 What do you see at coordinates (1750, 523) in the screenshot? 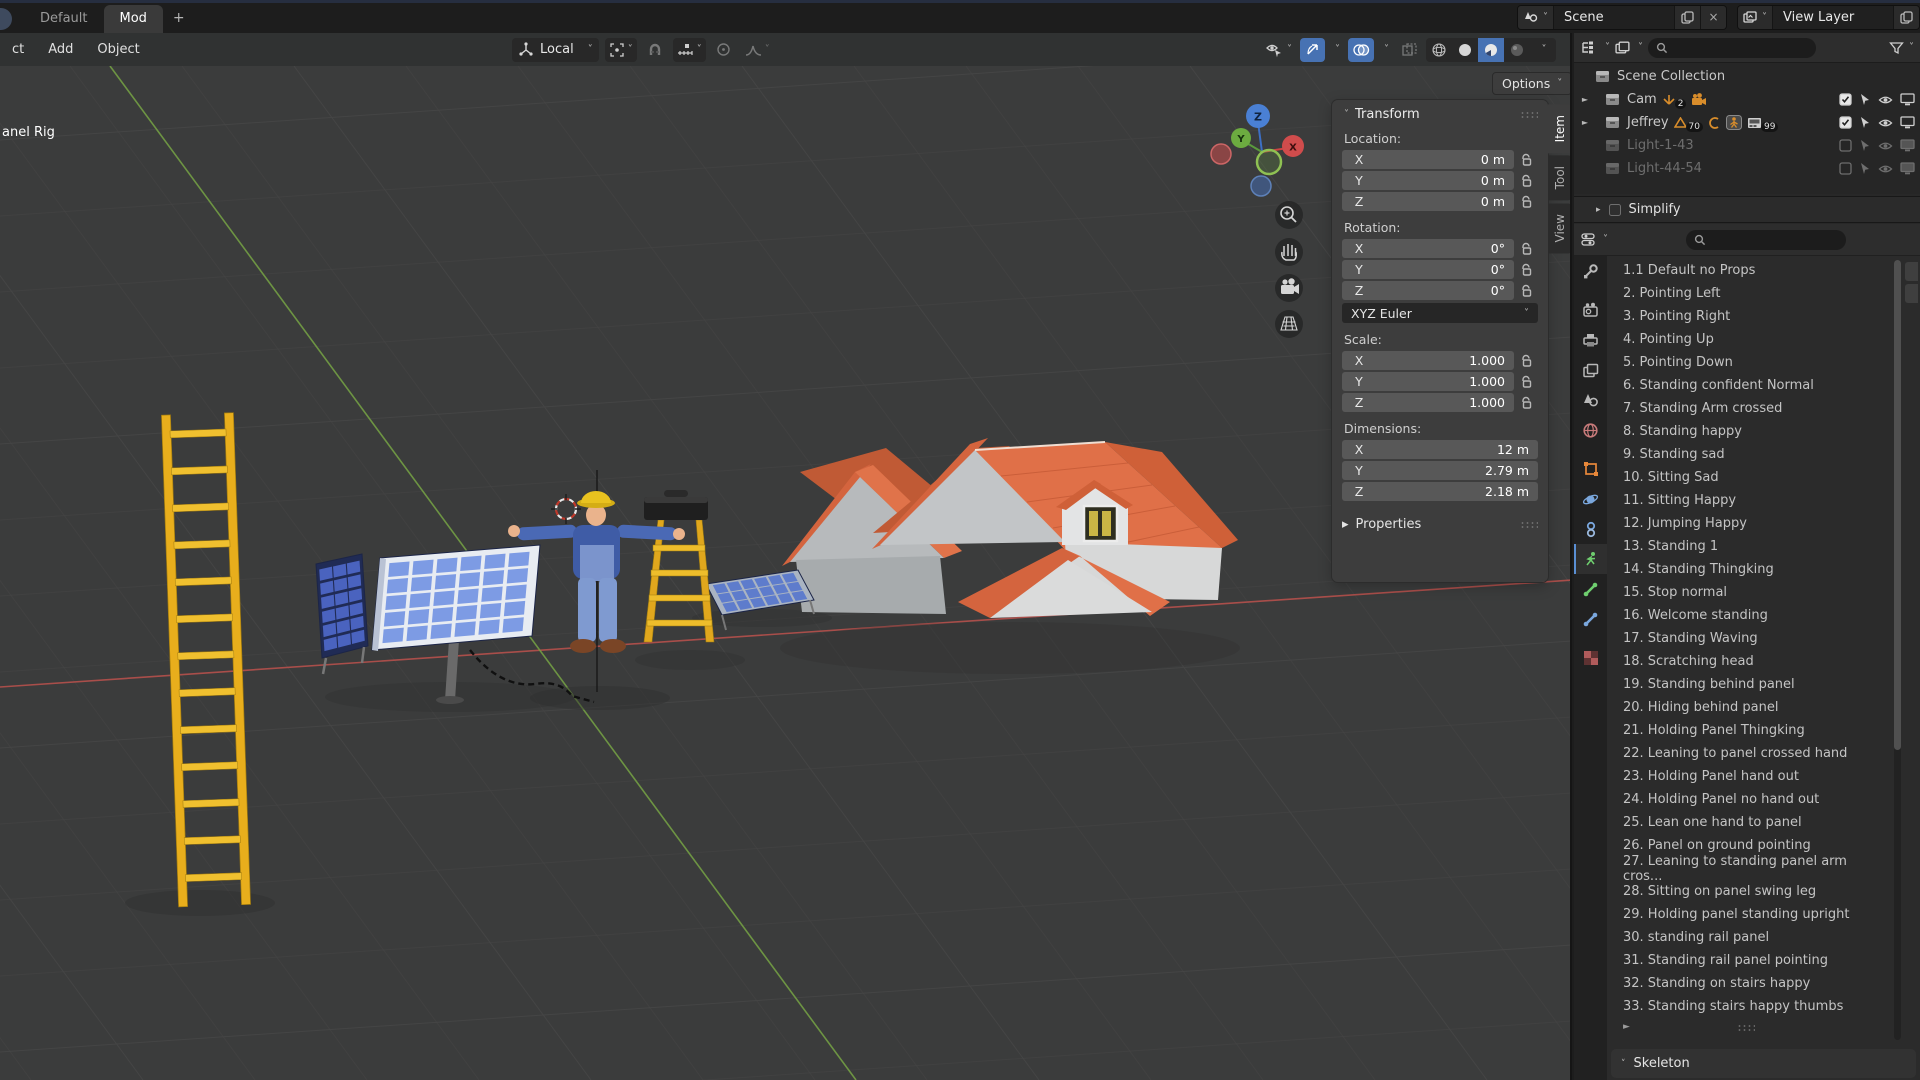
I see `pose-list-item: 12. Jumping Happy` at bounding box center [1750, 523].